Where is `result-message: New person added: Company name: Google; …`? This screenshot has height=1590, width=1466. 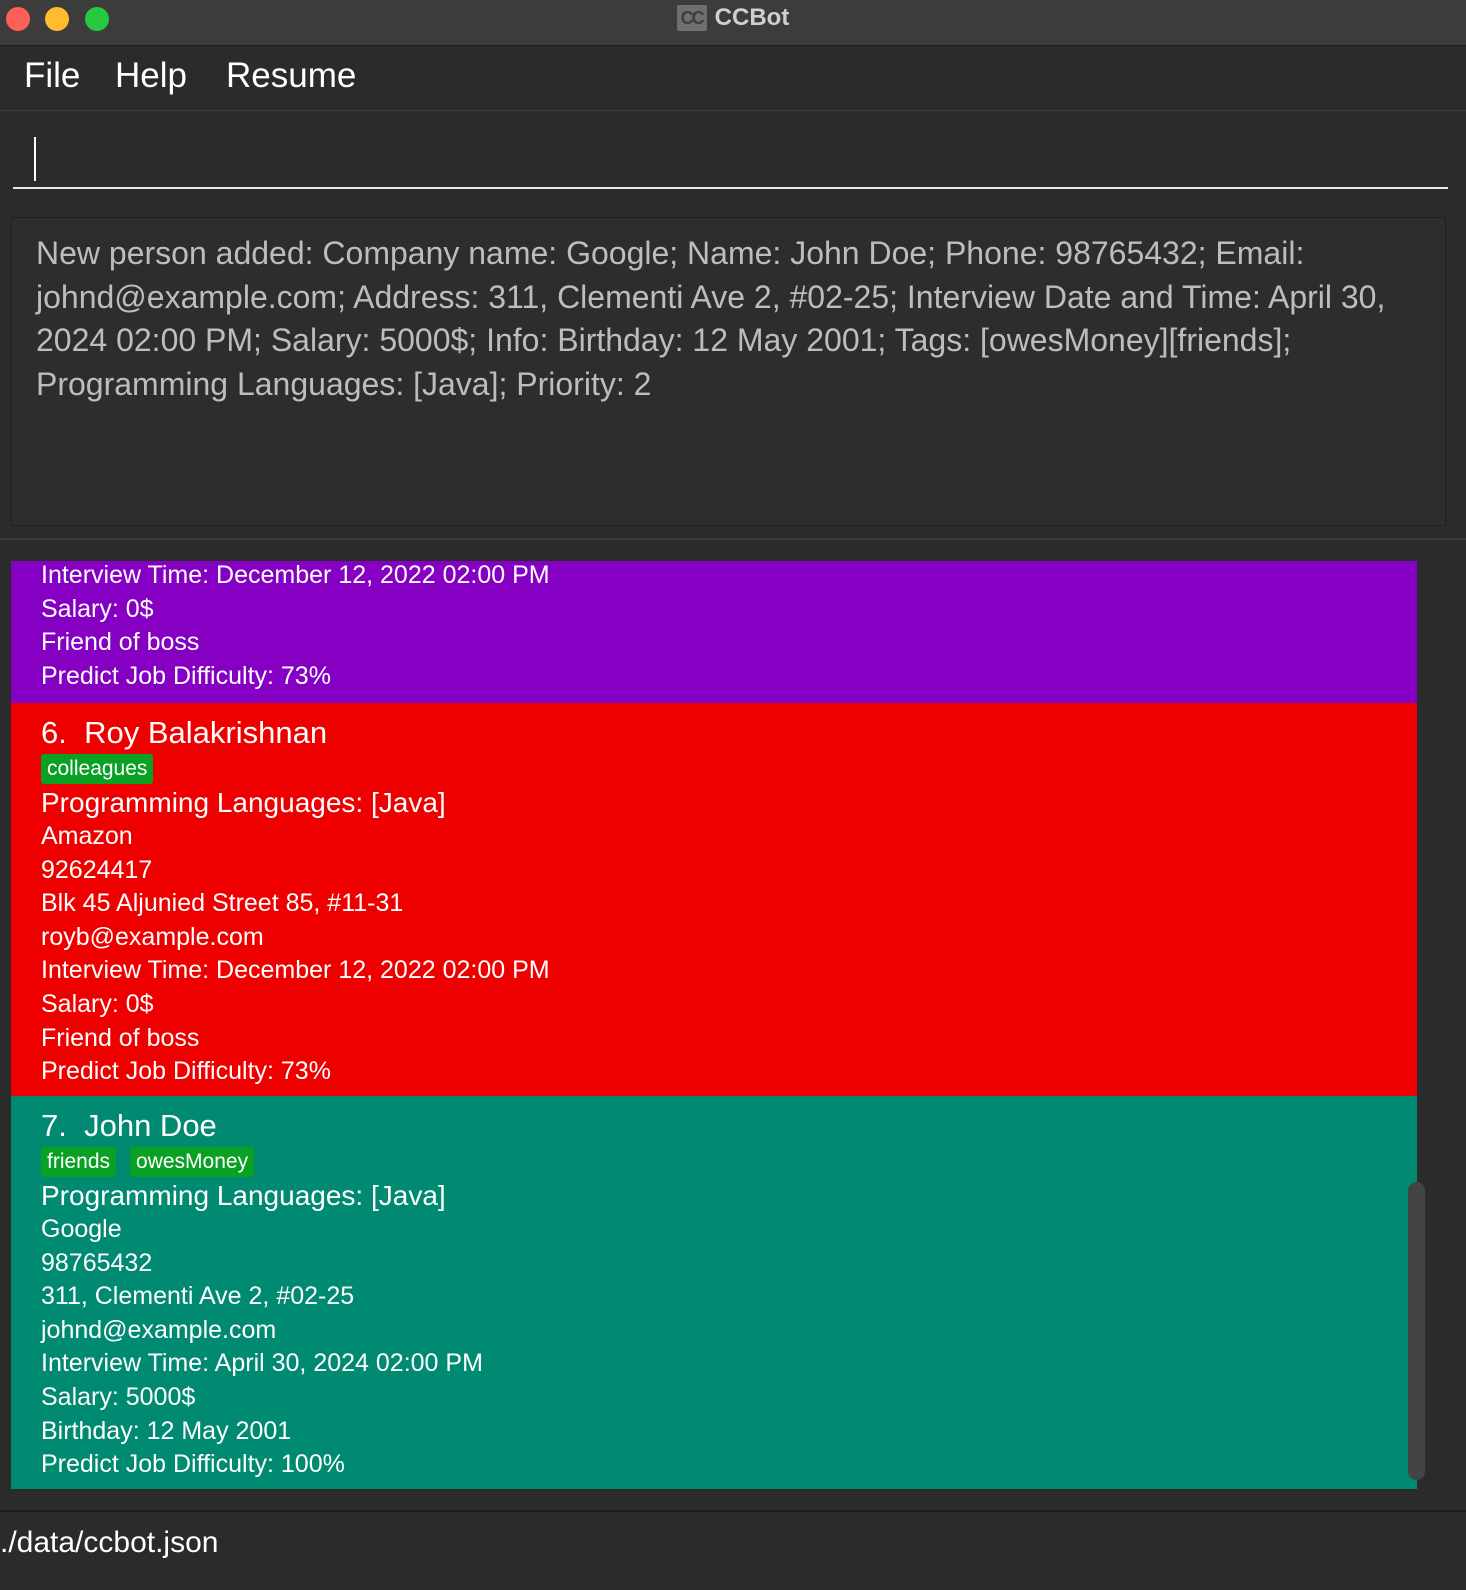
result-message: New person added: Company name: Google; … is located at coordinates (711, 318).